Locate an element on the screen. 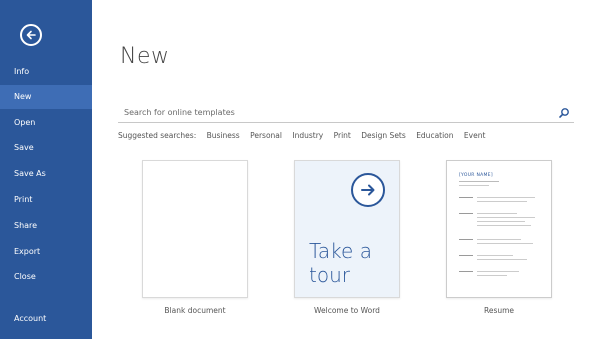  template-caption: Blank document is located at coordinates (195, 310).